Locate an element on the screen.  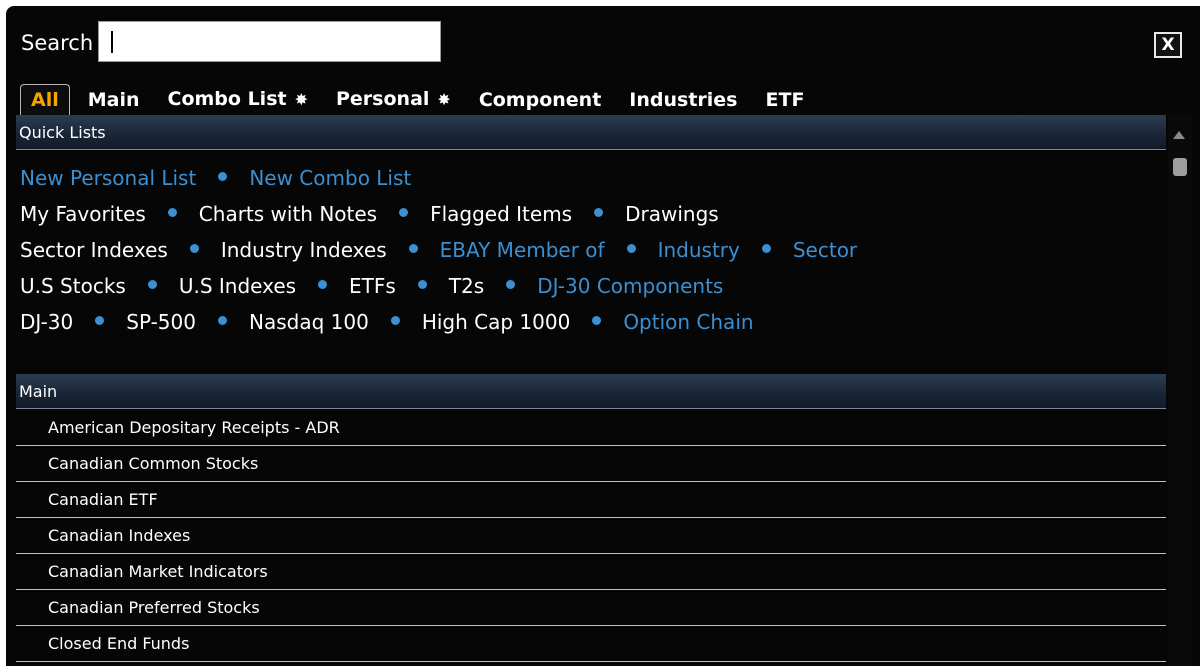
tab-label: Industries is located at coordinates (683, 100).